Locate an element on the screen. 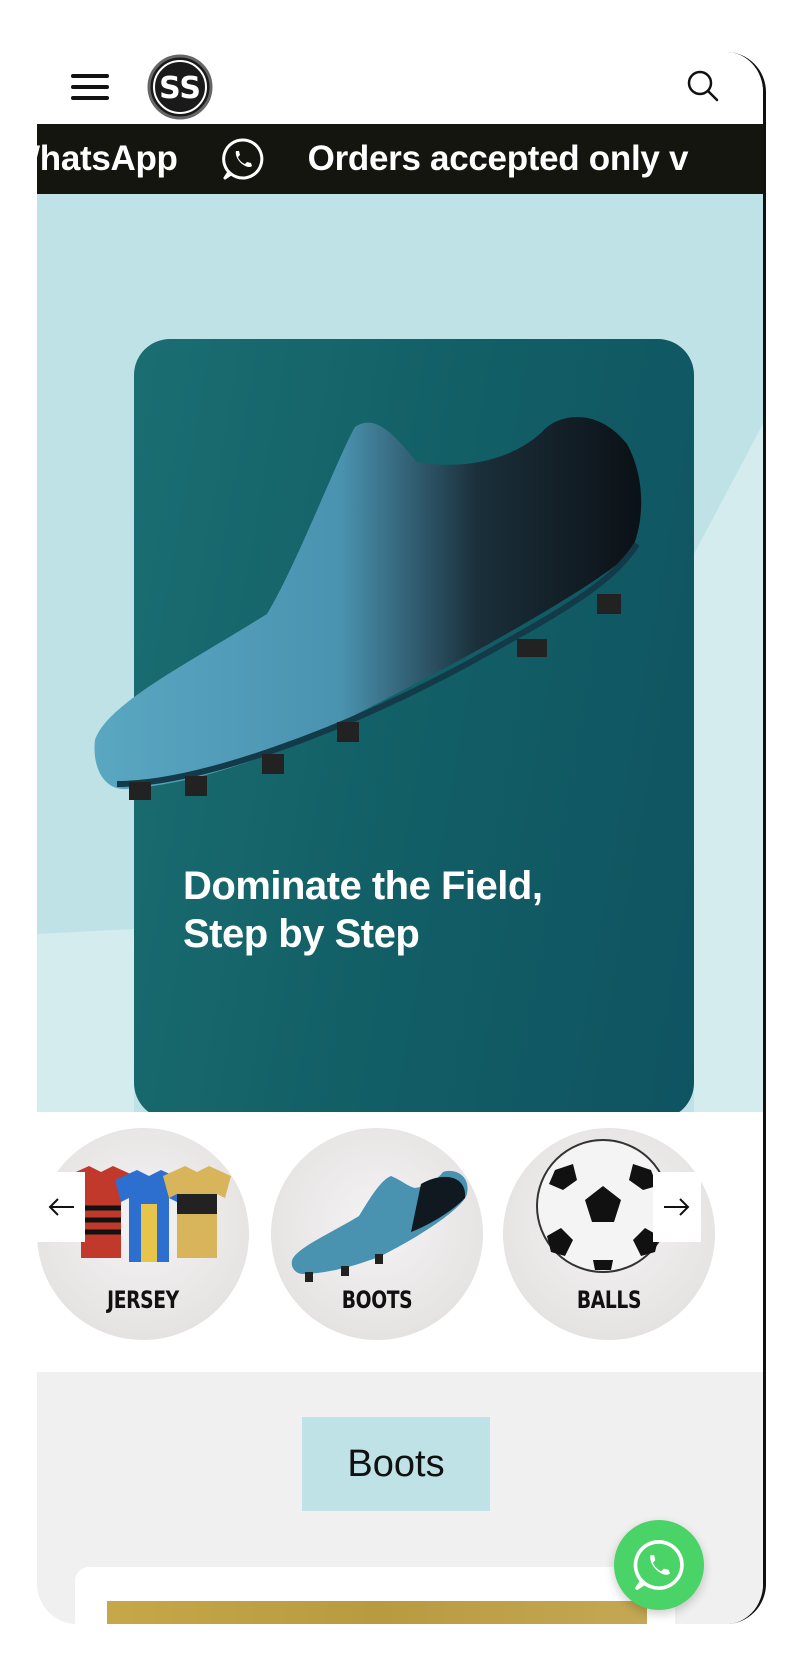  hero-title: Dominate the Field, Step by Step is located at coordinates (363, 910).